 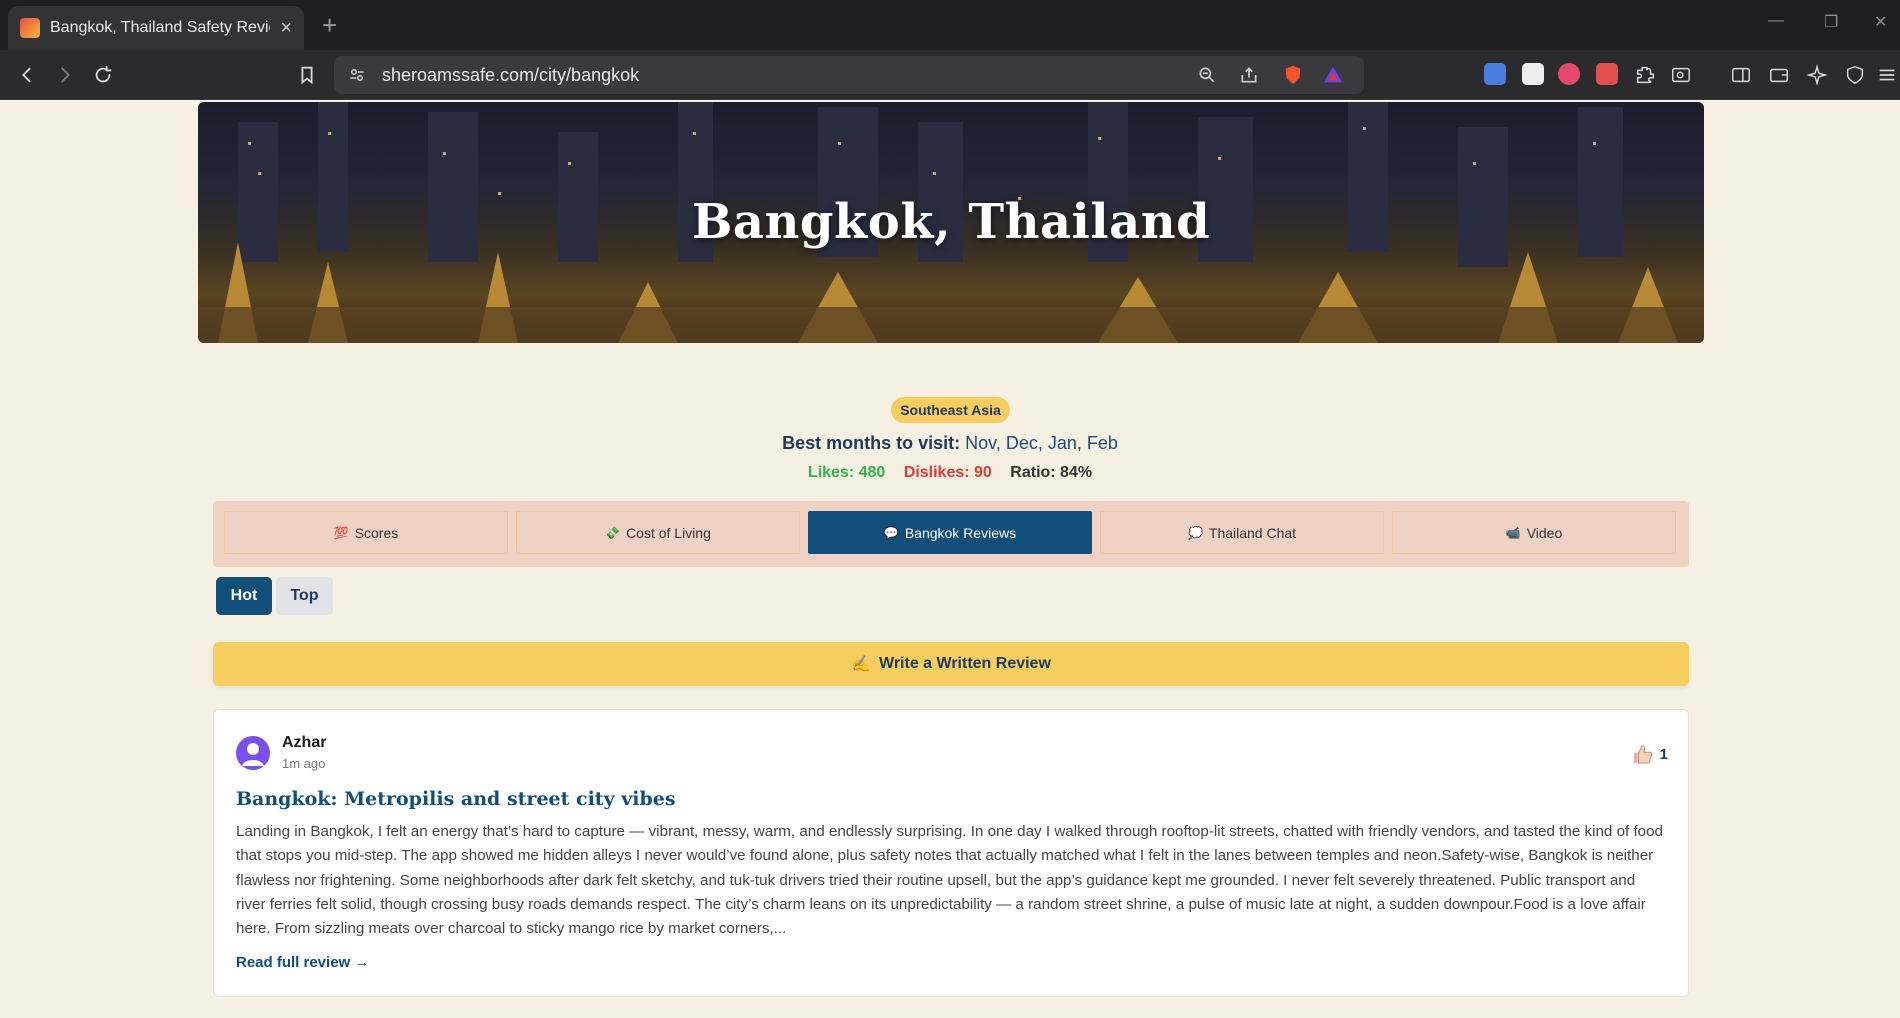 I want to click on tab-cost-of-living: 💸 Cost of Living, so click(x=658, y=532).